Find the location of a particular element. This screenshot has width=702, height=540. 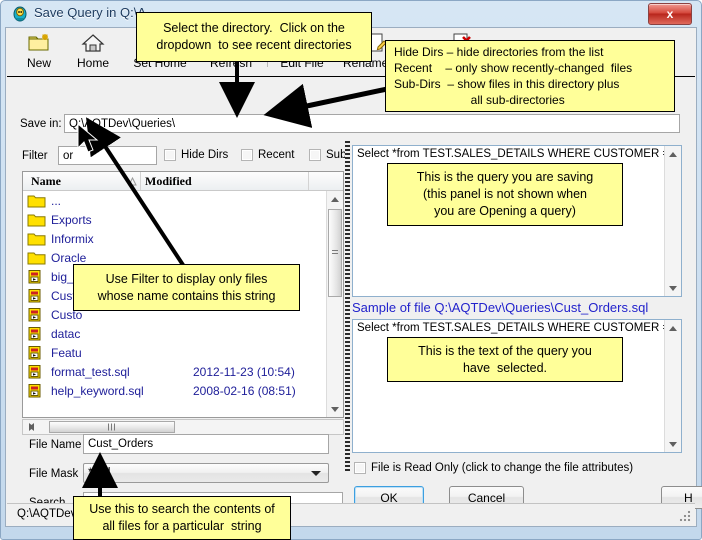

close-button: x is located at coordinates (670, 14).